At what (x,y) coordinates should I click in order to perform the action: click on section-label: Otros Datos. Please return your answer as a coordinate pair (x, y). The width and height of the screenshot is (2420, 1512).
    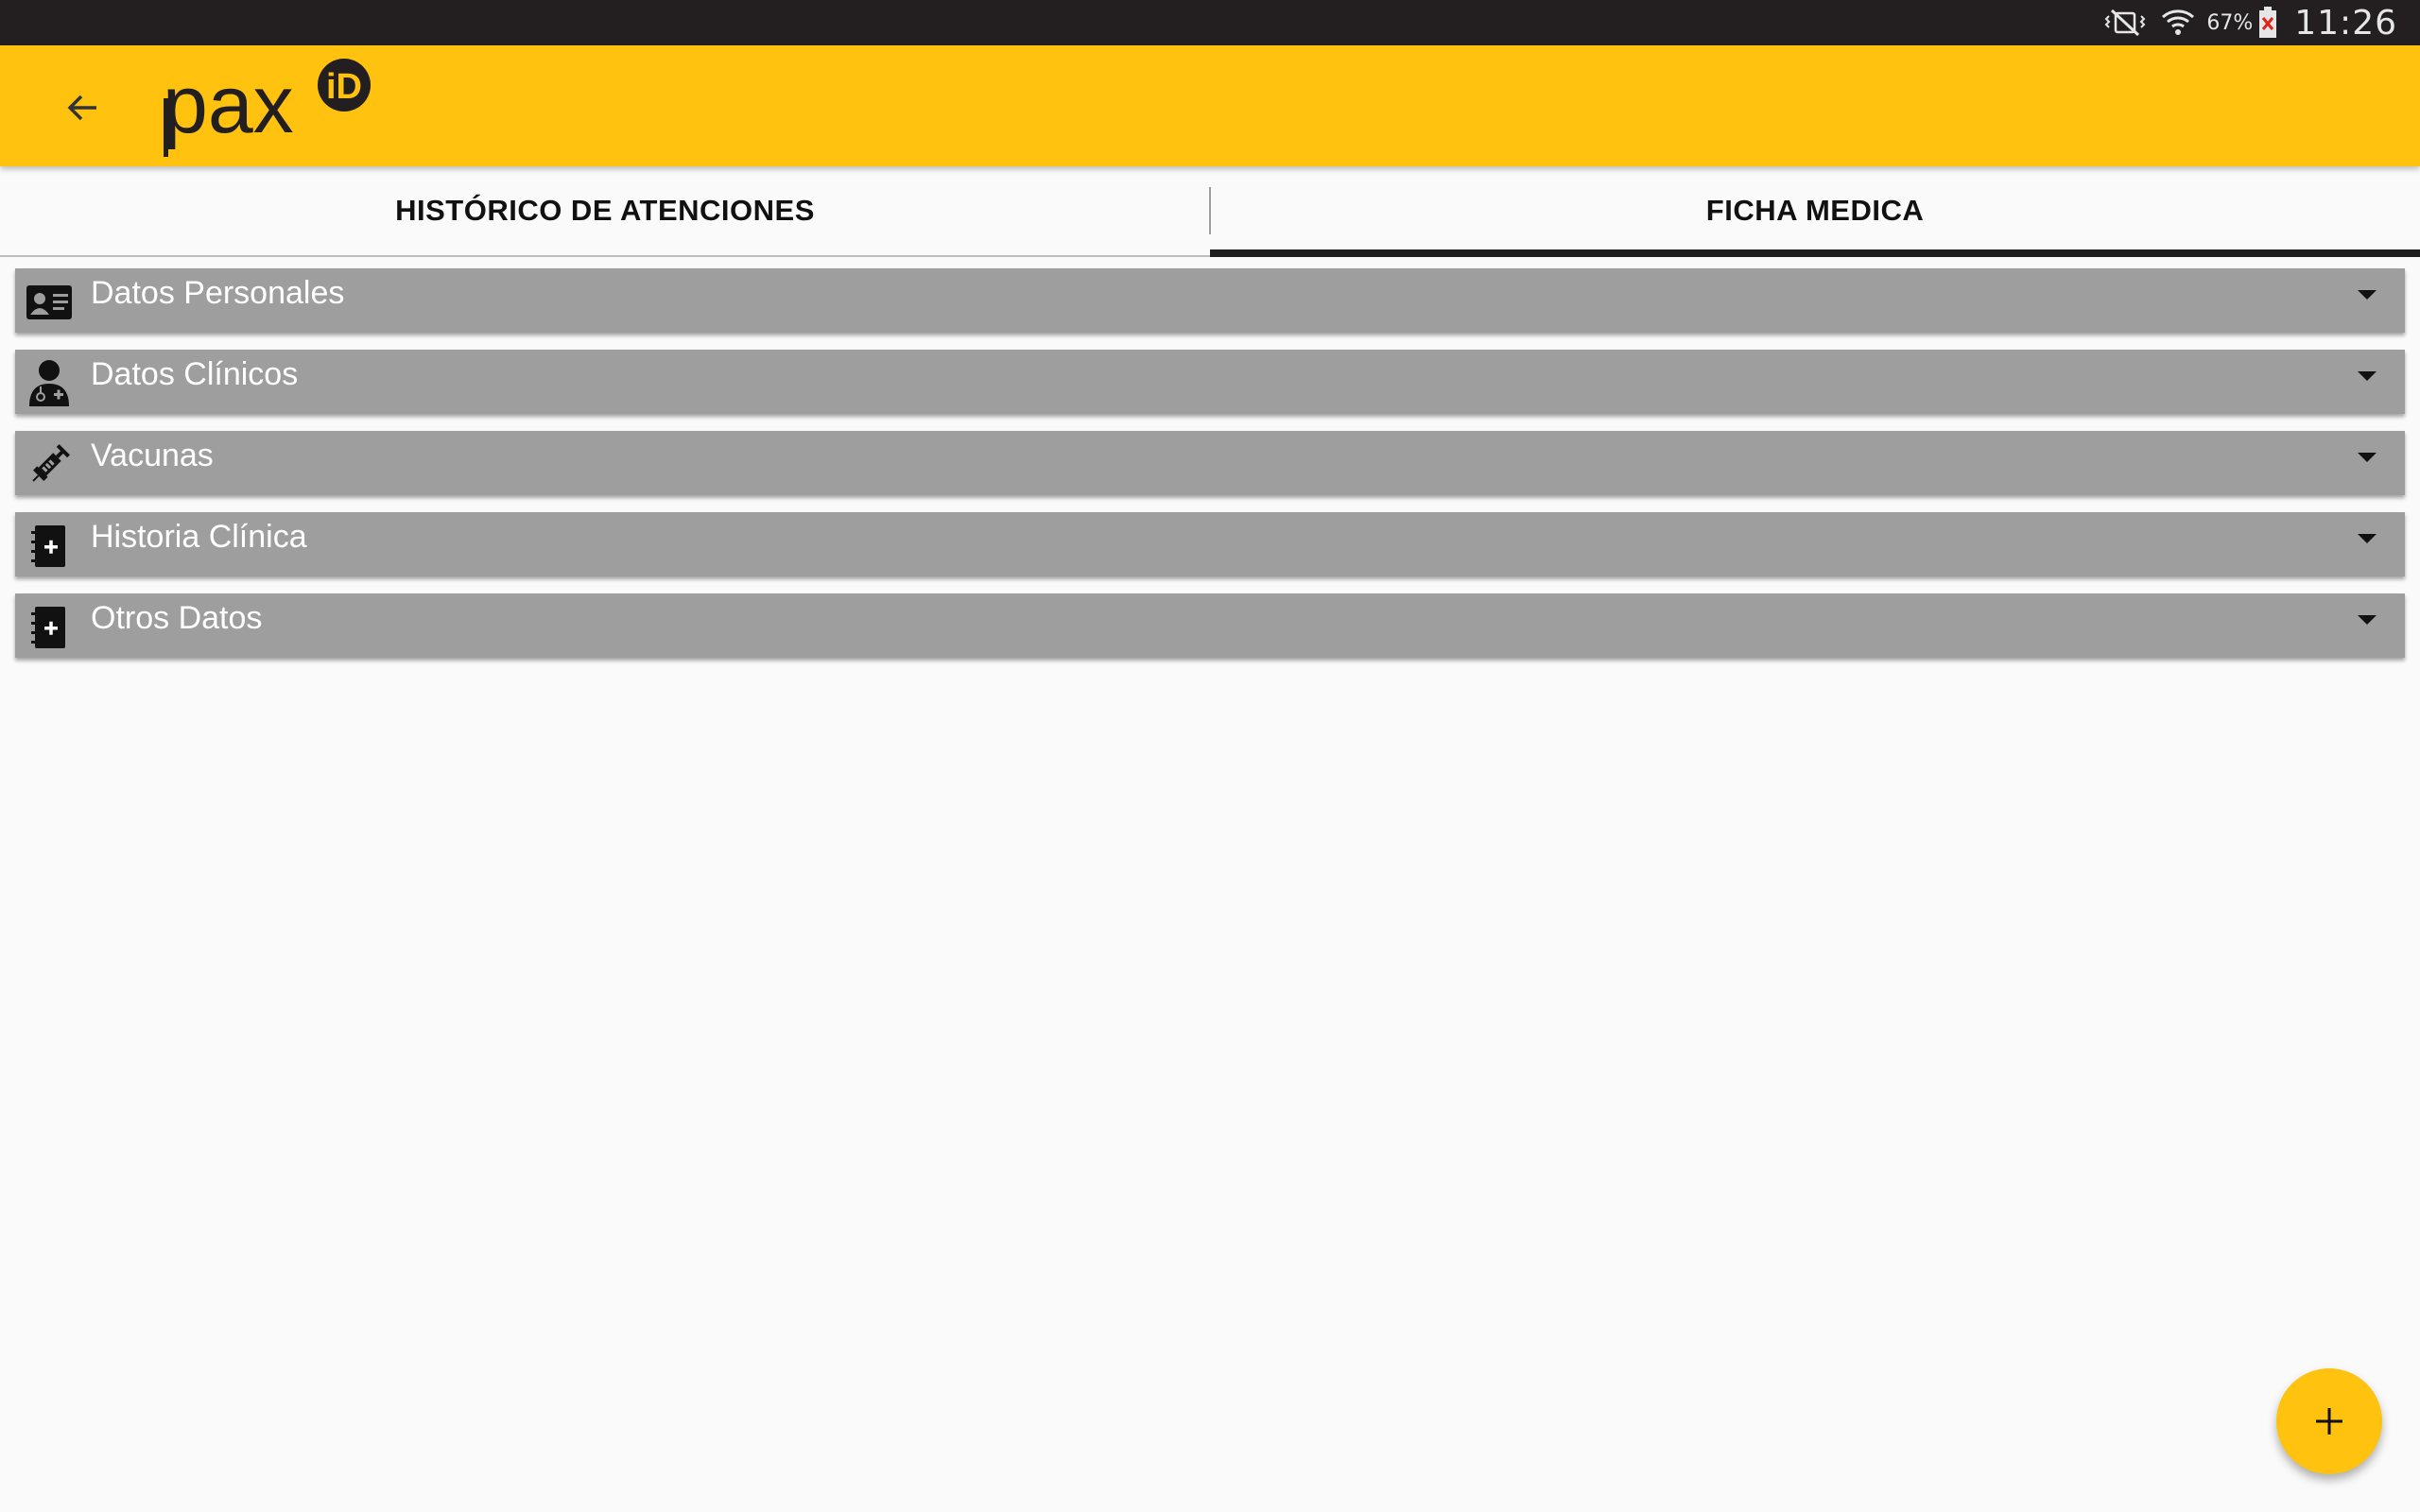
    Looking at the image, I should click on (177, 618).